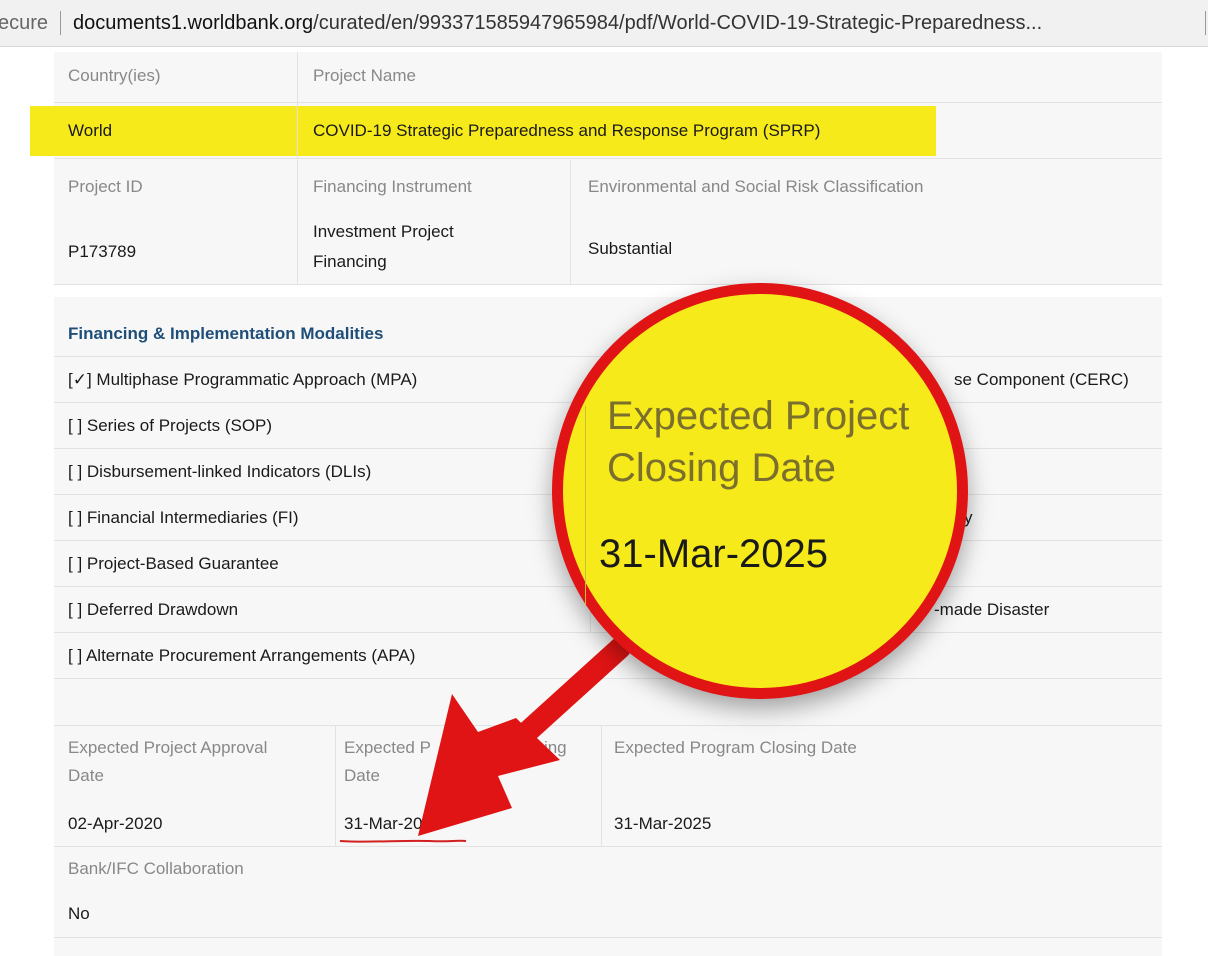 This screenshot has width=1208, height=956. I want to click on closing-date-underline, so click(403, 841).